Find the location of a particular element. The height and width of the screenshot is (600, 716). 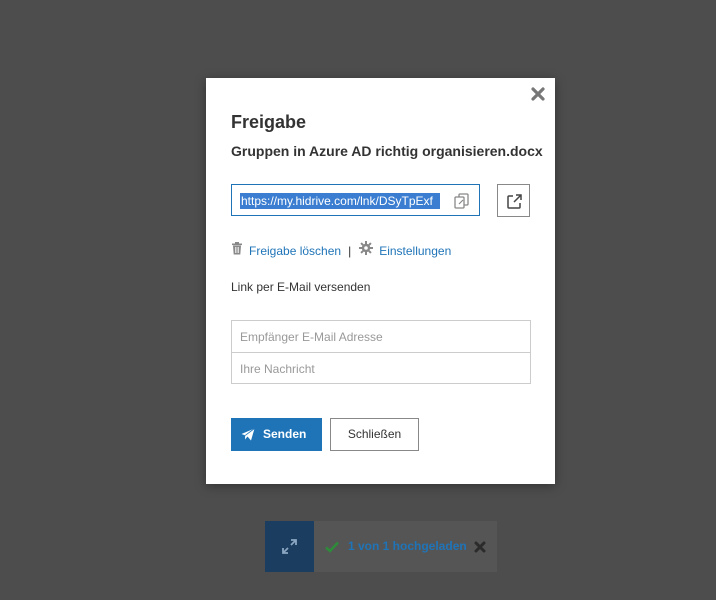

trash-icon is located at coordinates (237, 250).